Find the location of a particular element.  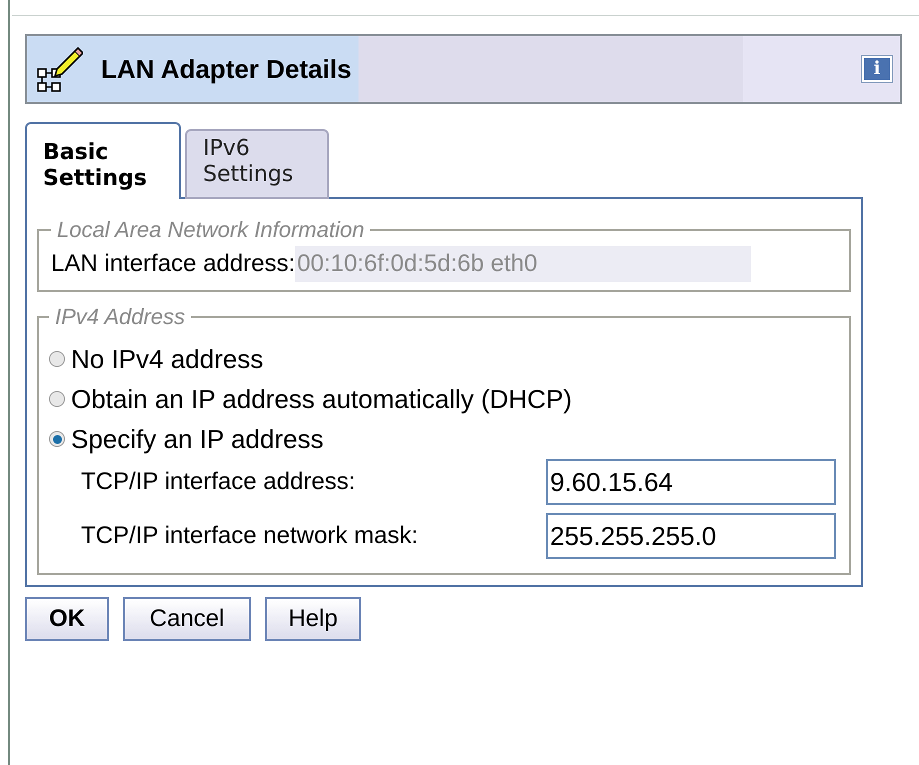

input-field: 255.255.255.0 is located at coordinates (691, 536).